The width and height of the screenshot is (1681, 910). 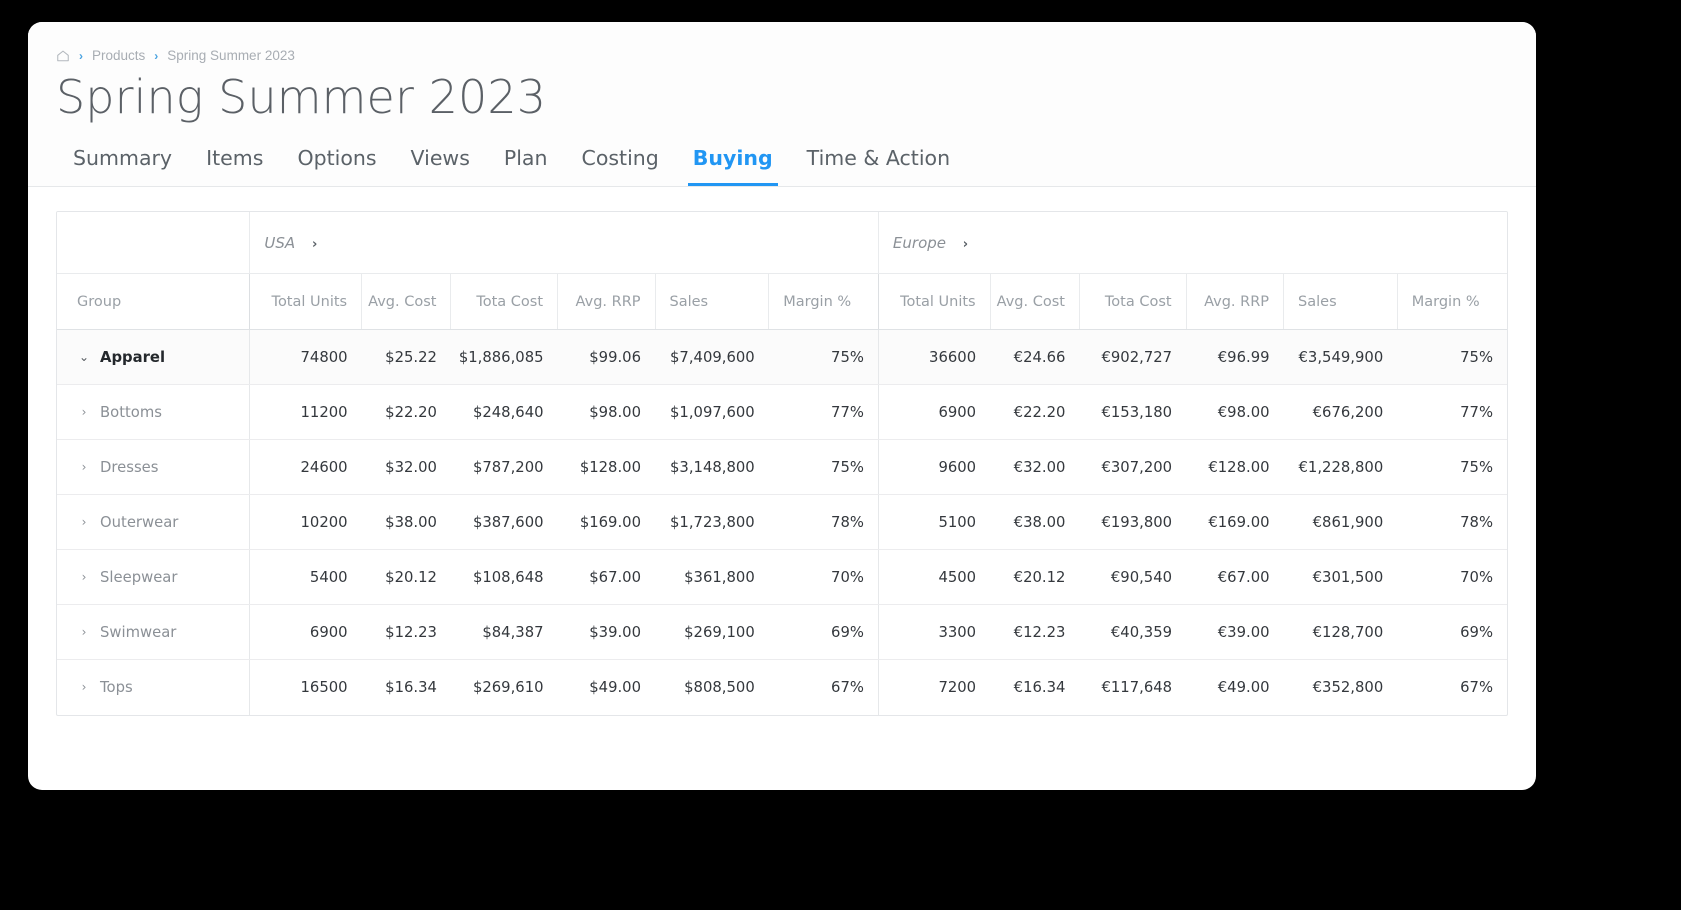 I want to click on row-group-cell: ⌄ Apparel, so click(x=153, y=357).